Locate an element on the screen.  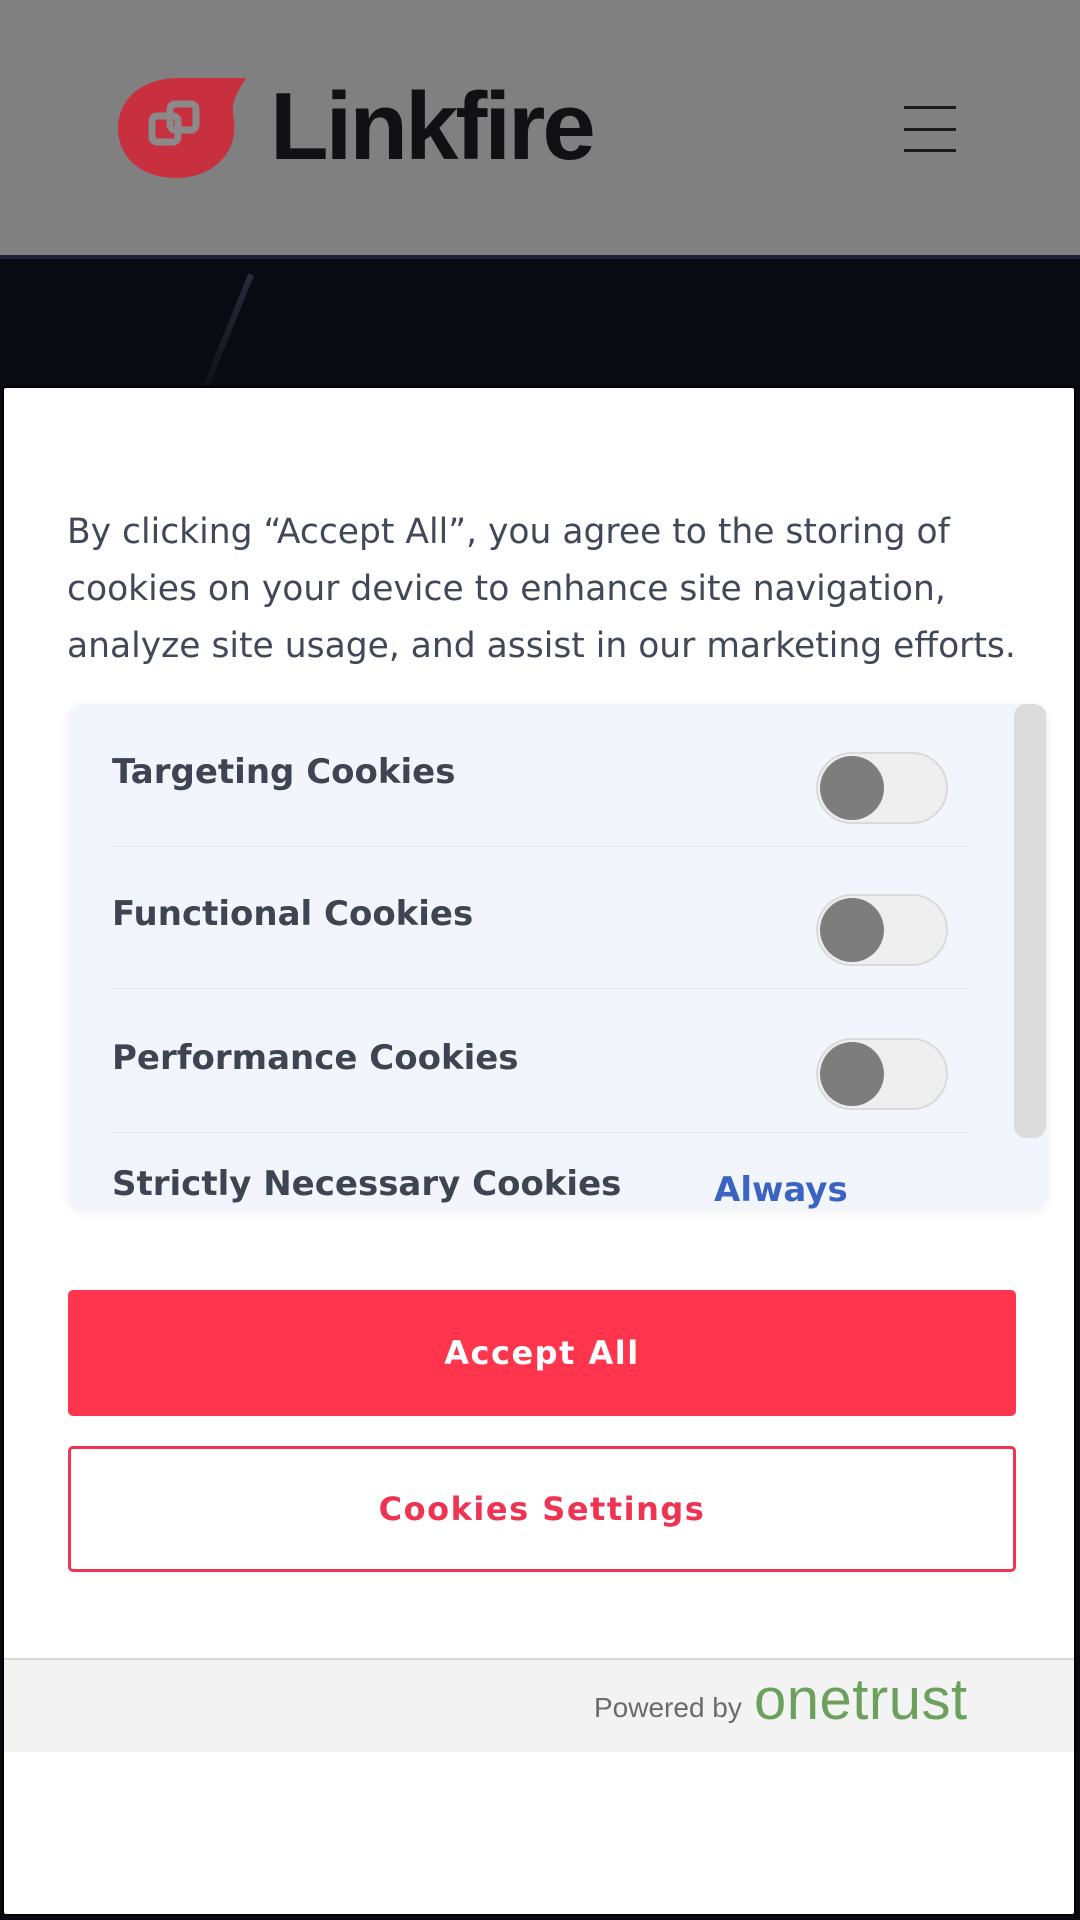
linkfire-logo: Linkfire is located at coordinates (357, 126).